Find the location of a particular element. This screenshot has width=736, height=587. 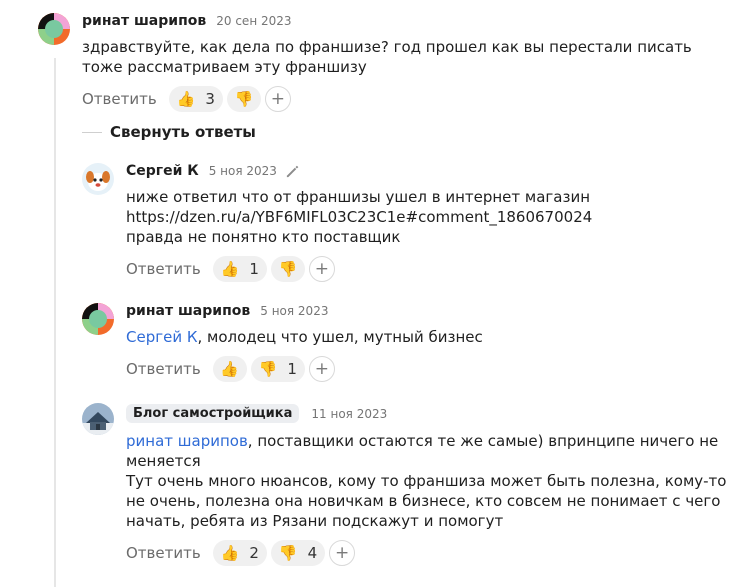

dislike-button: 👎 4 is located at coordinates (298, 553).